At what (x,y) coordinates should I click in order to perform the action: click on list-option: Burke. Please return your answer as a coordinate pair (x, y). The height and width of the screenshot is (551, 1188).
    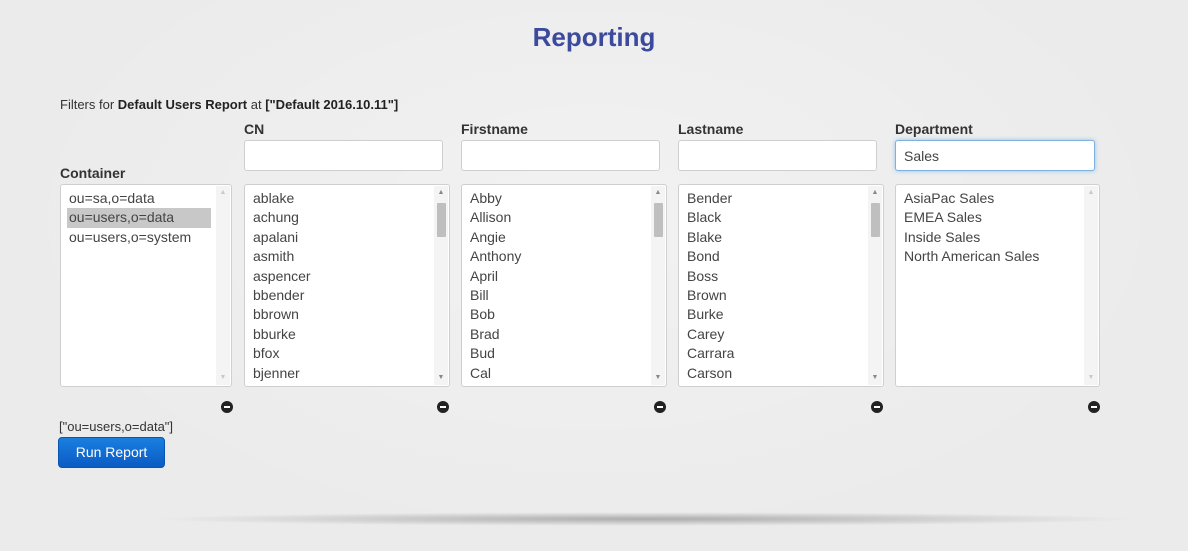
    Looking at the image, I should click on (775, 314).